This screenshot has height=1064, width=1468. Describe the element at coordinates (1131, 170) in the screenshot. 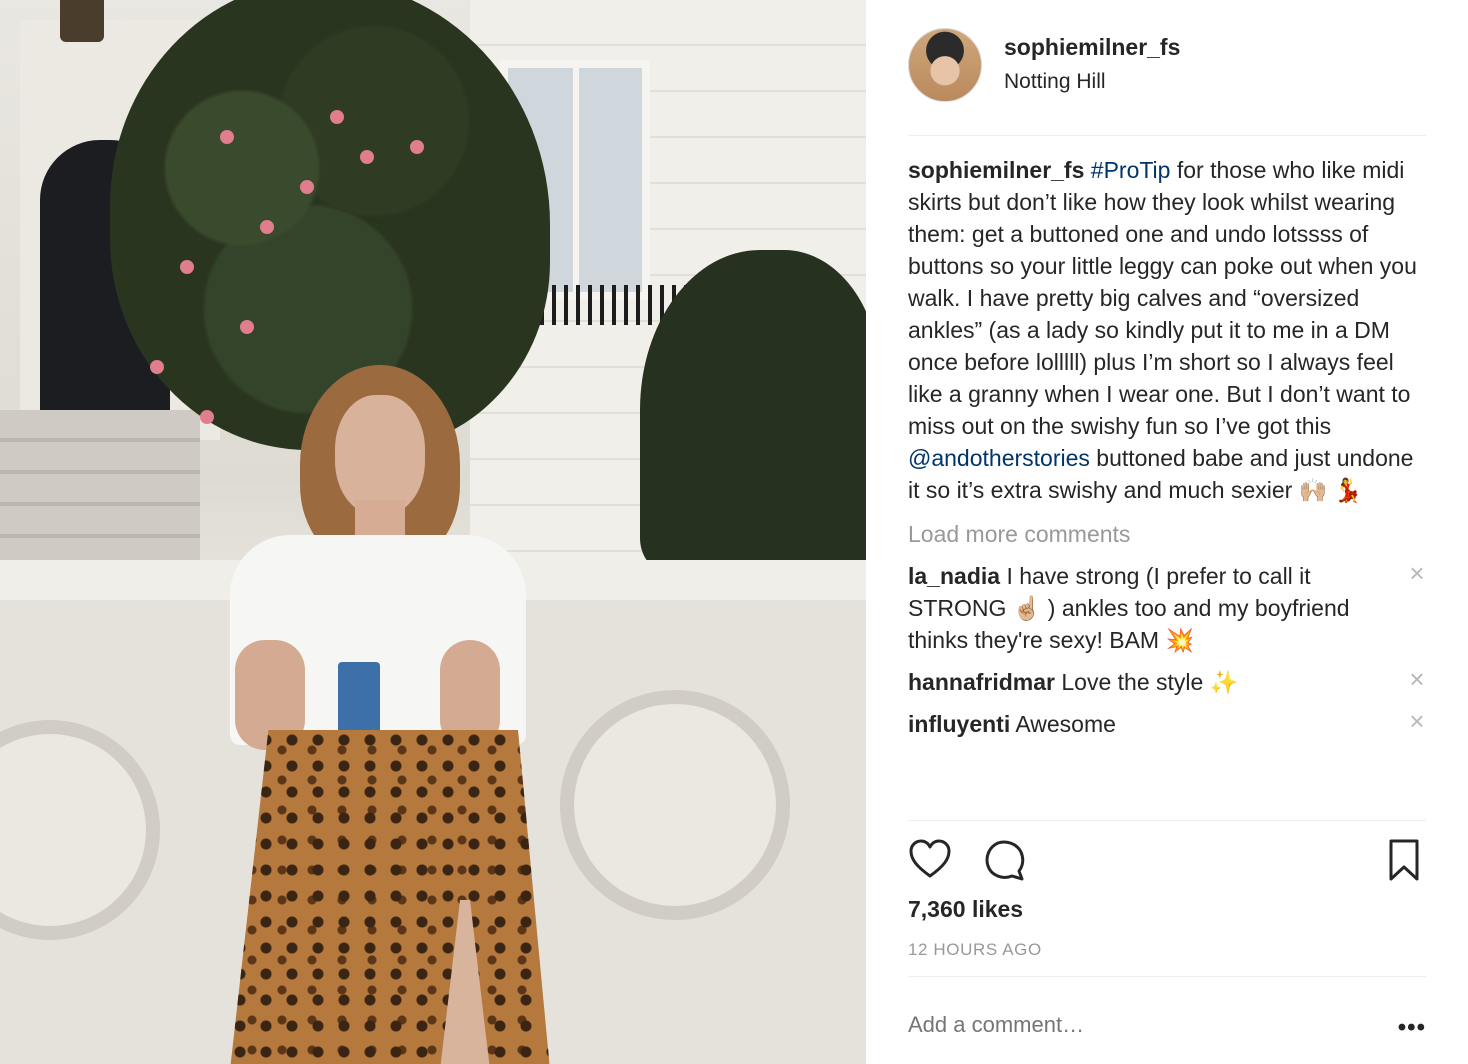

I see `hashtag-link: #ProTip` at that location.